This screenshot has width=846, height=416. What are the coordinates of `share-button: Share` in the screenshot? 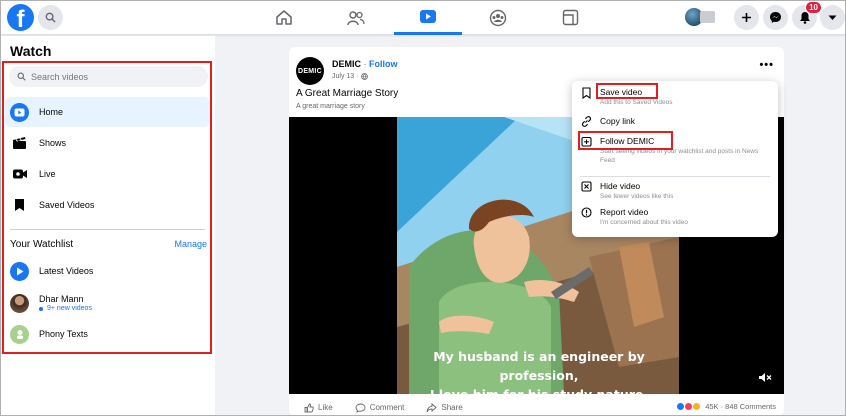 It's located at (444, 407).